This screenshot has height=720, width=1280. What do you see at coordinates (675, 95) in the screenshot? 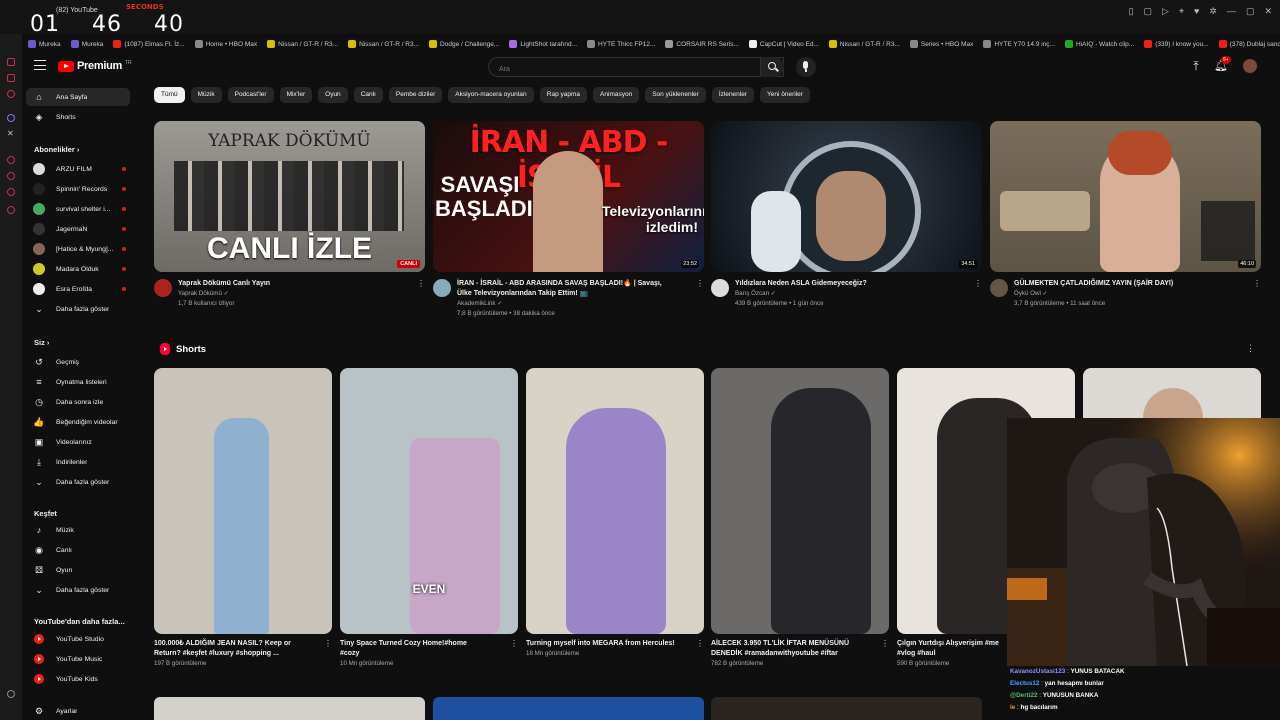
I see `filter-chip: Son yüklenenler` at bounding box center [675, 95].